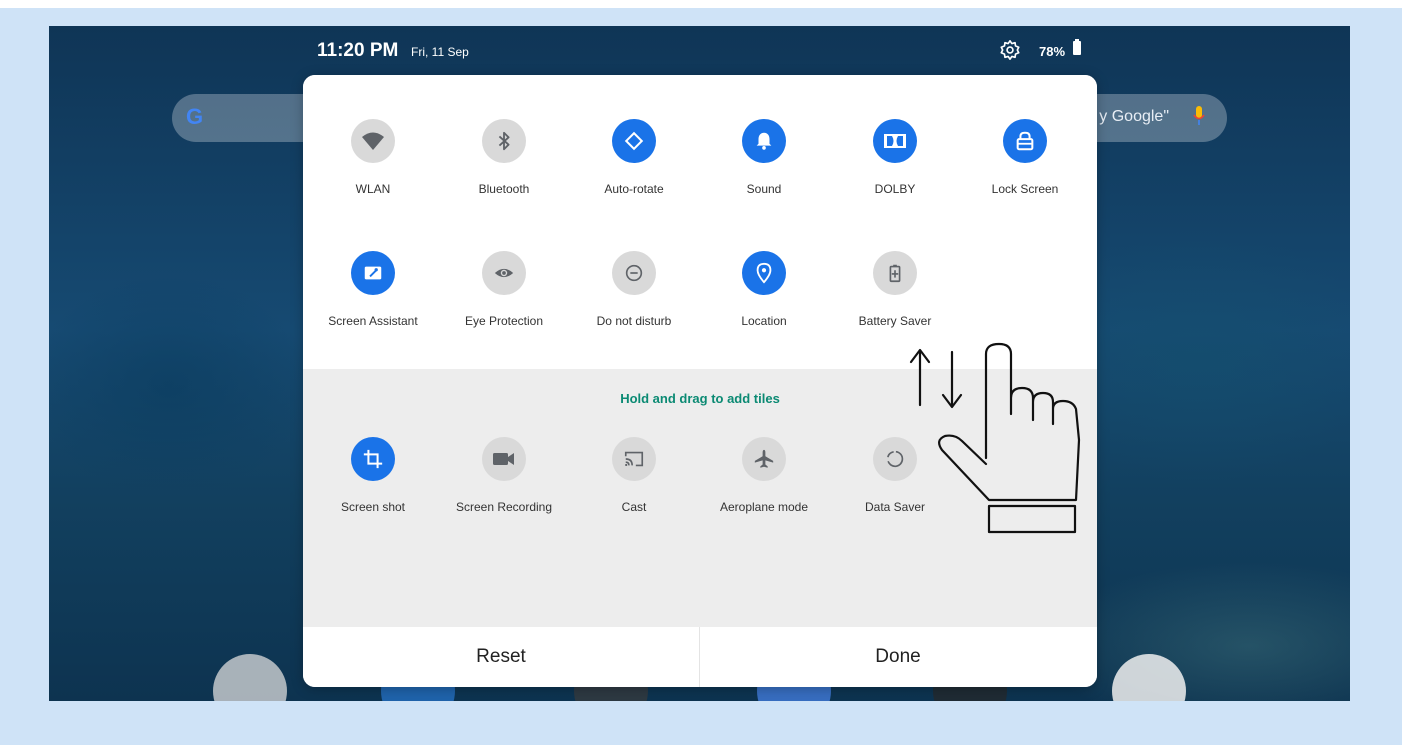 This screenshot has width=1402, height=745. I want to click on tile-dolby: DOLBY, so click(895, 157).